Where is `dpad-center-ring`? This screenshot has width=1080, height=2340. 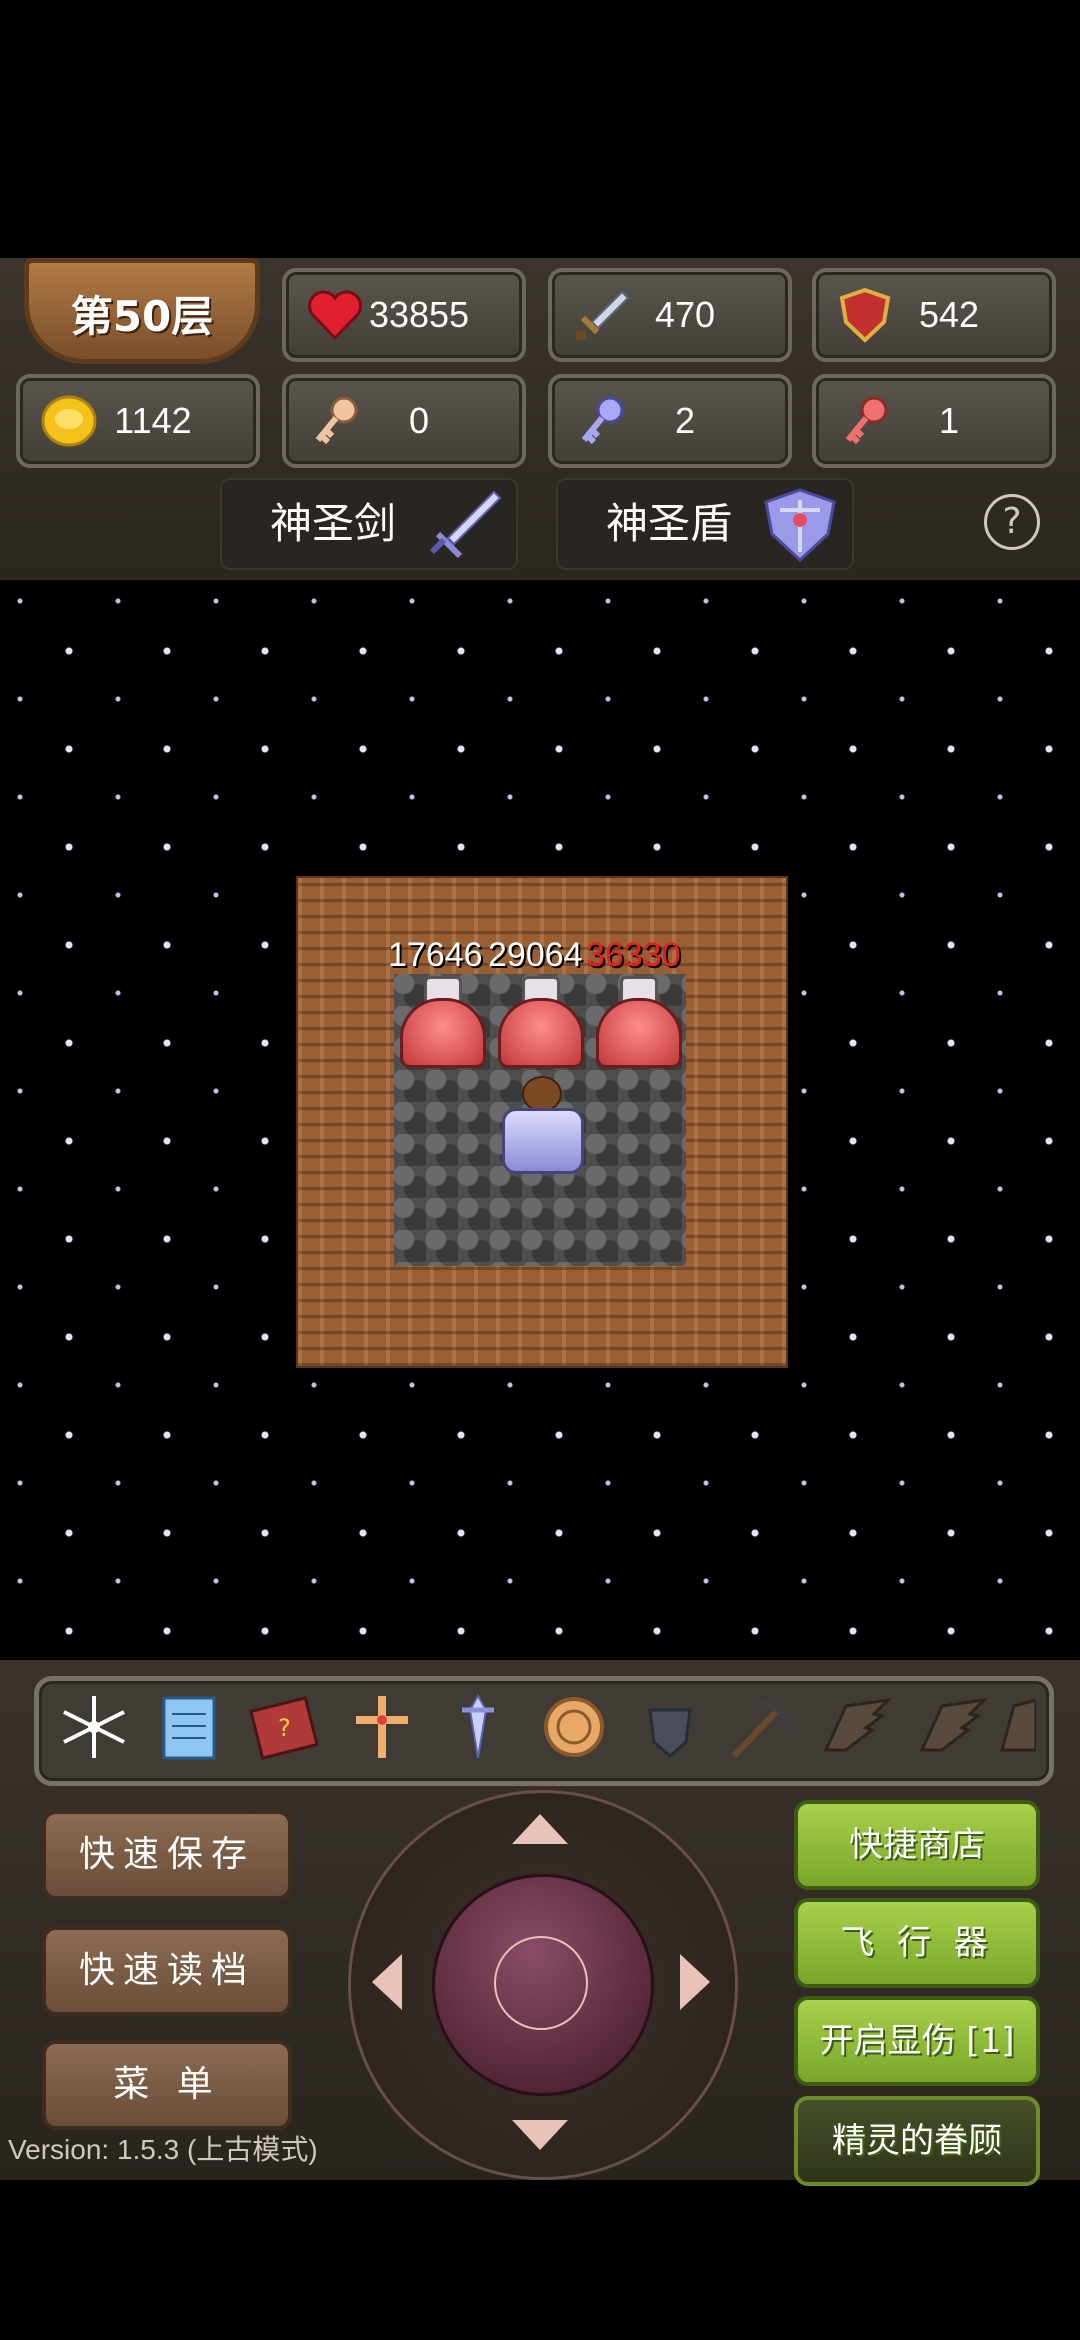
dpad-center-ring is located at coordinates (541, 1983).